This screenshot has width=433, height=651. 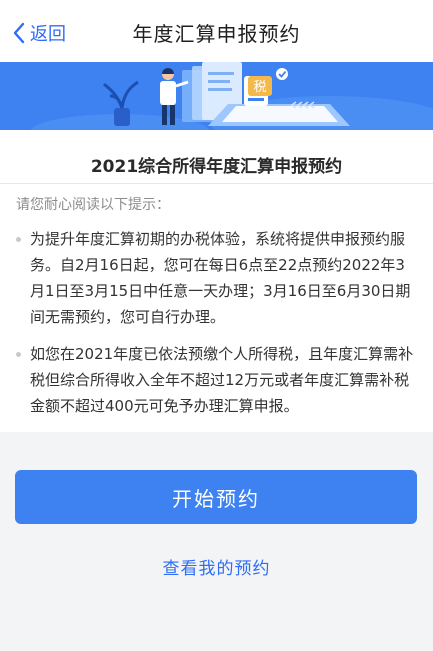 I want to click on tax-illustration: 税, so click(x=216, y=96).